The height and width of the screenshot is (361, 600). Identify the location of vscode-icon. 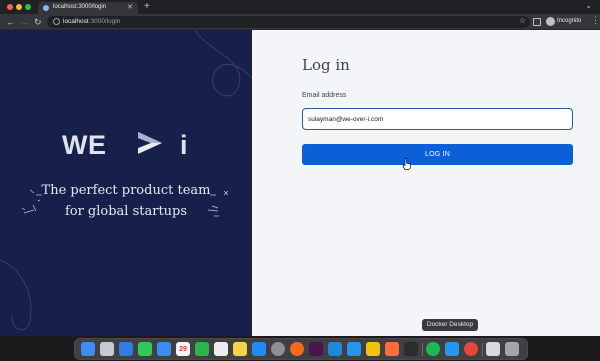
(335, 349).